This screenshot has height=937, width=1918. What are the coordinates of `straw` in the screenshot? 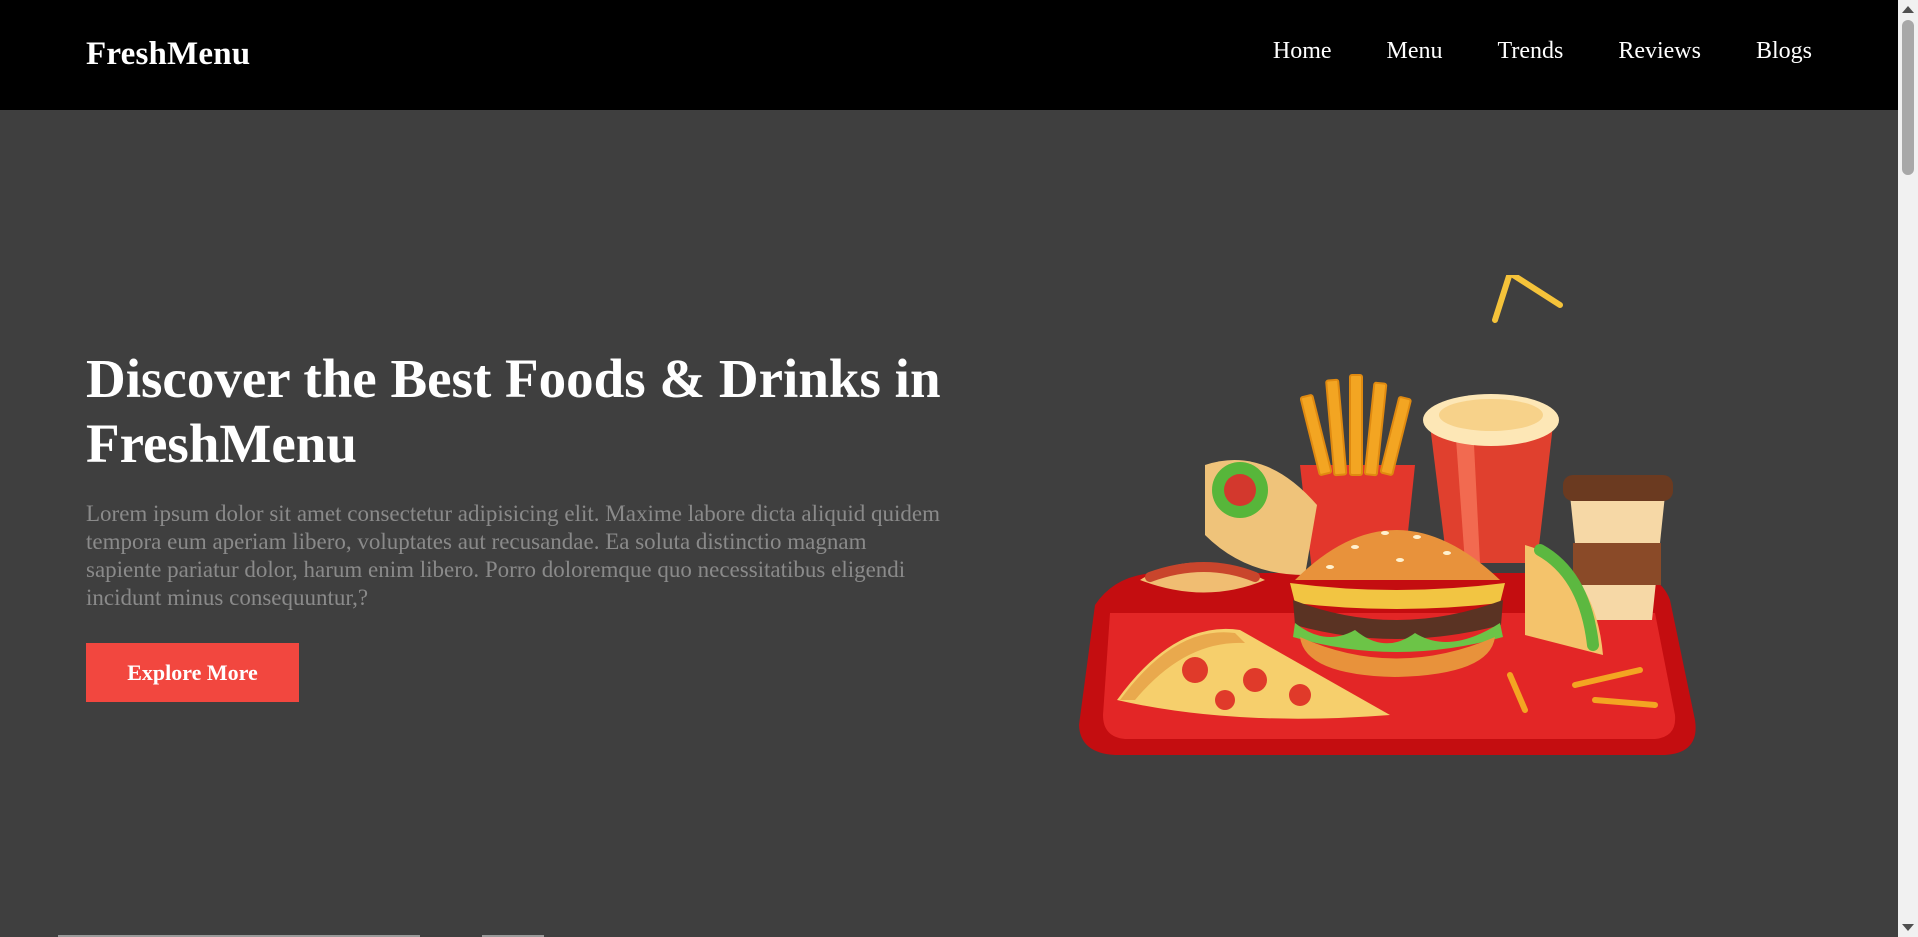 It's located at (1527, 299).